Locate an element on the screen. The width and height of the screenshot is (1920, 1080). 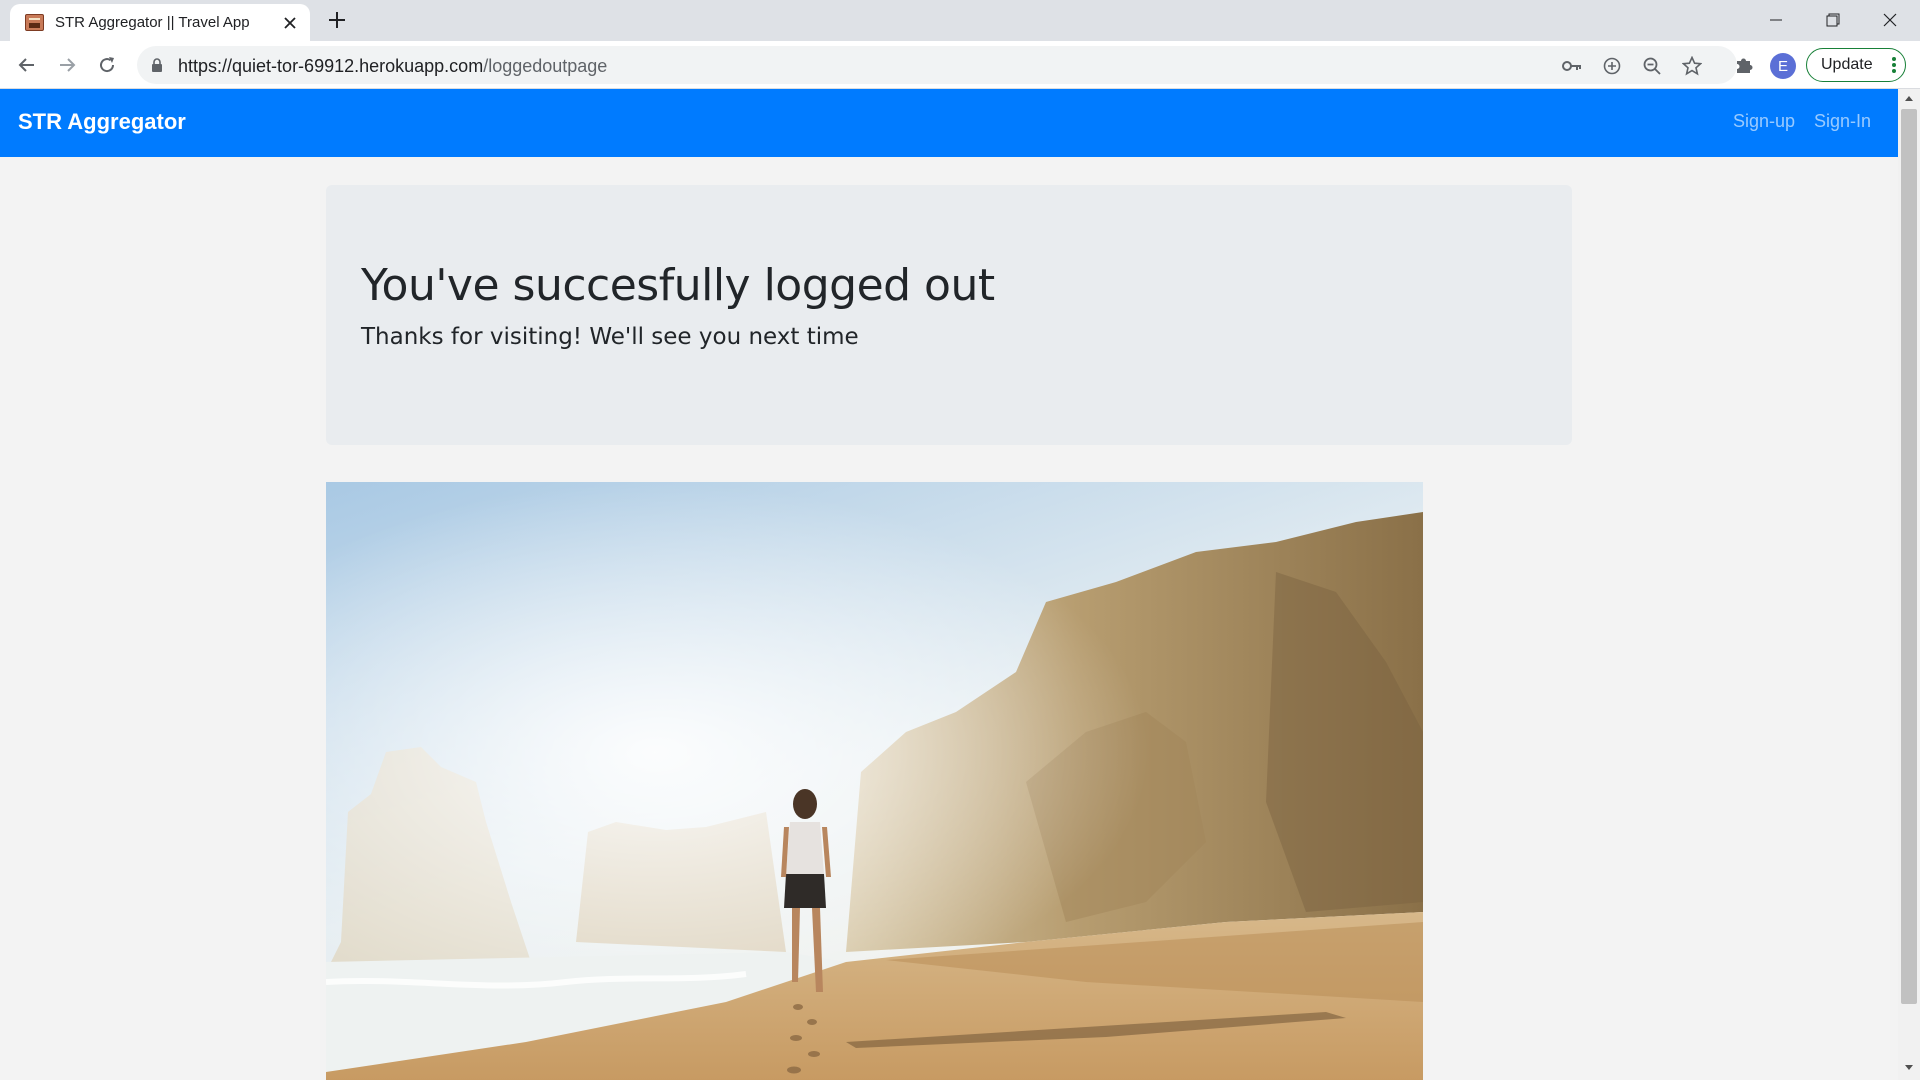
lock-icon is located at coordinates (157, 65).